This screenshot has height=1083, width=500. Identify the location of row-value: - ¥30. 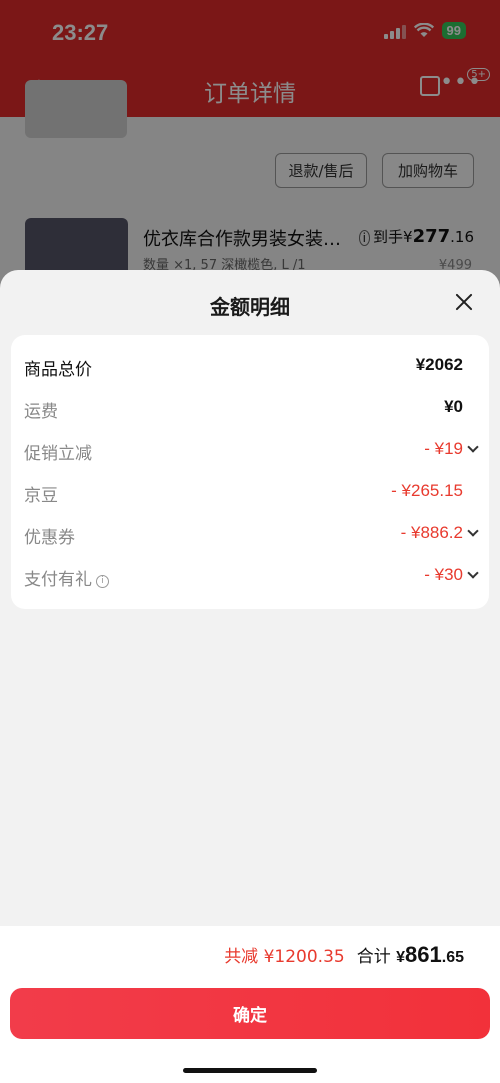
(443, 574).